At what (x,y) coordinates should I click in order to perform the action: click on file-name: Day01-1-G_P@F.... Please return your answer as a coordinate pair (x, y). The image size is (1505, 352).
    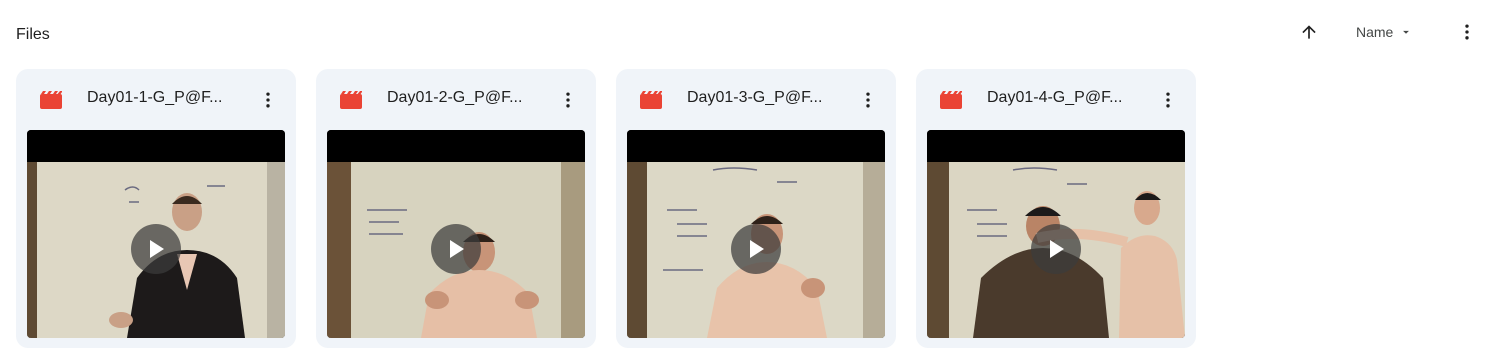
    Looking at the image, I should click on (155, 97).